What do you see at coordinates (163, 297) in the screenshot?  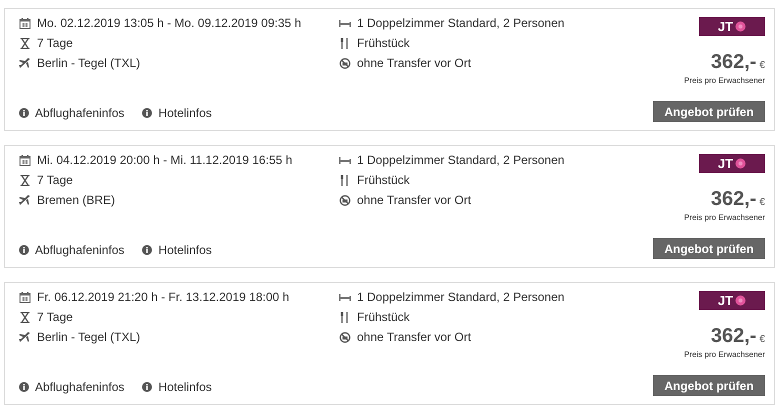 I see `travel-dates: Fr. 06.12.2019 21:20 h - Fr. 13.12.2019 18:00 h` at bounding box center [163, 297].